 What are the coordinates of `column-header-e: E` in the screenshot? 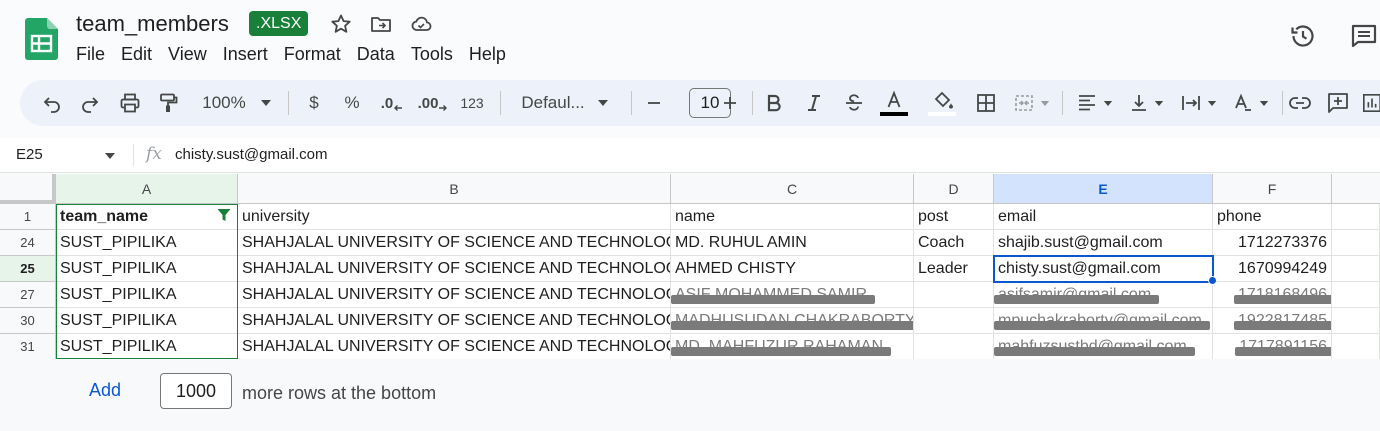 It's located at (1103, 189).